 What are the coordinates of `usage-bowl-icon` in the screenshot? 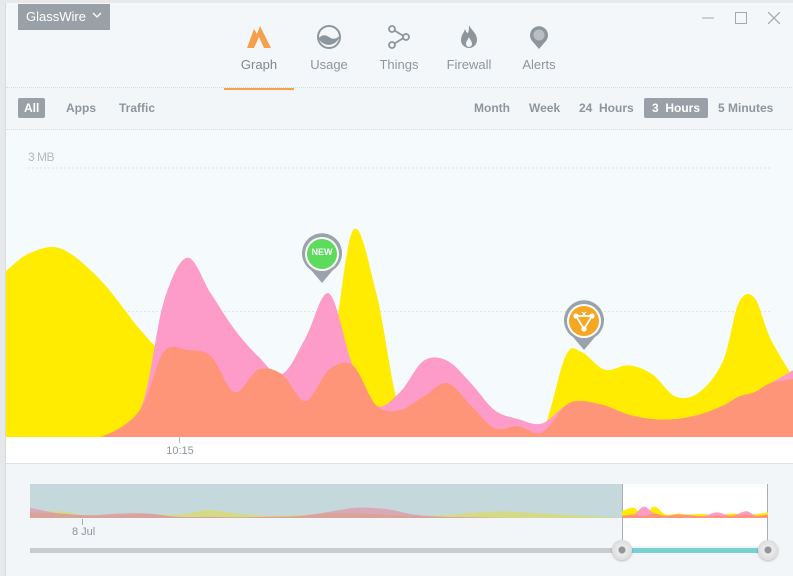 It's located at (329, 37).